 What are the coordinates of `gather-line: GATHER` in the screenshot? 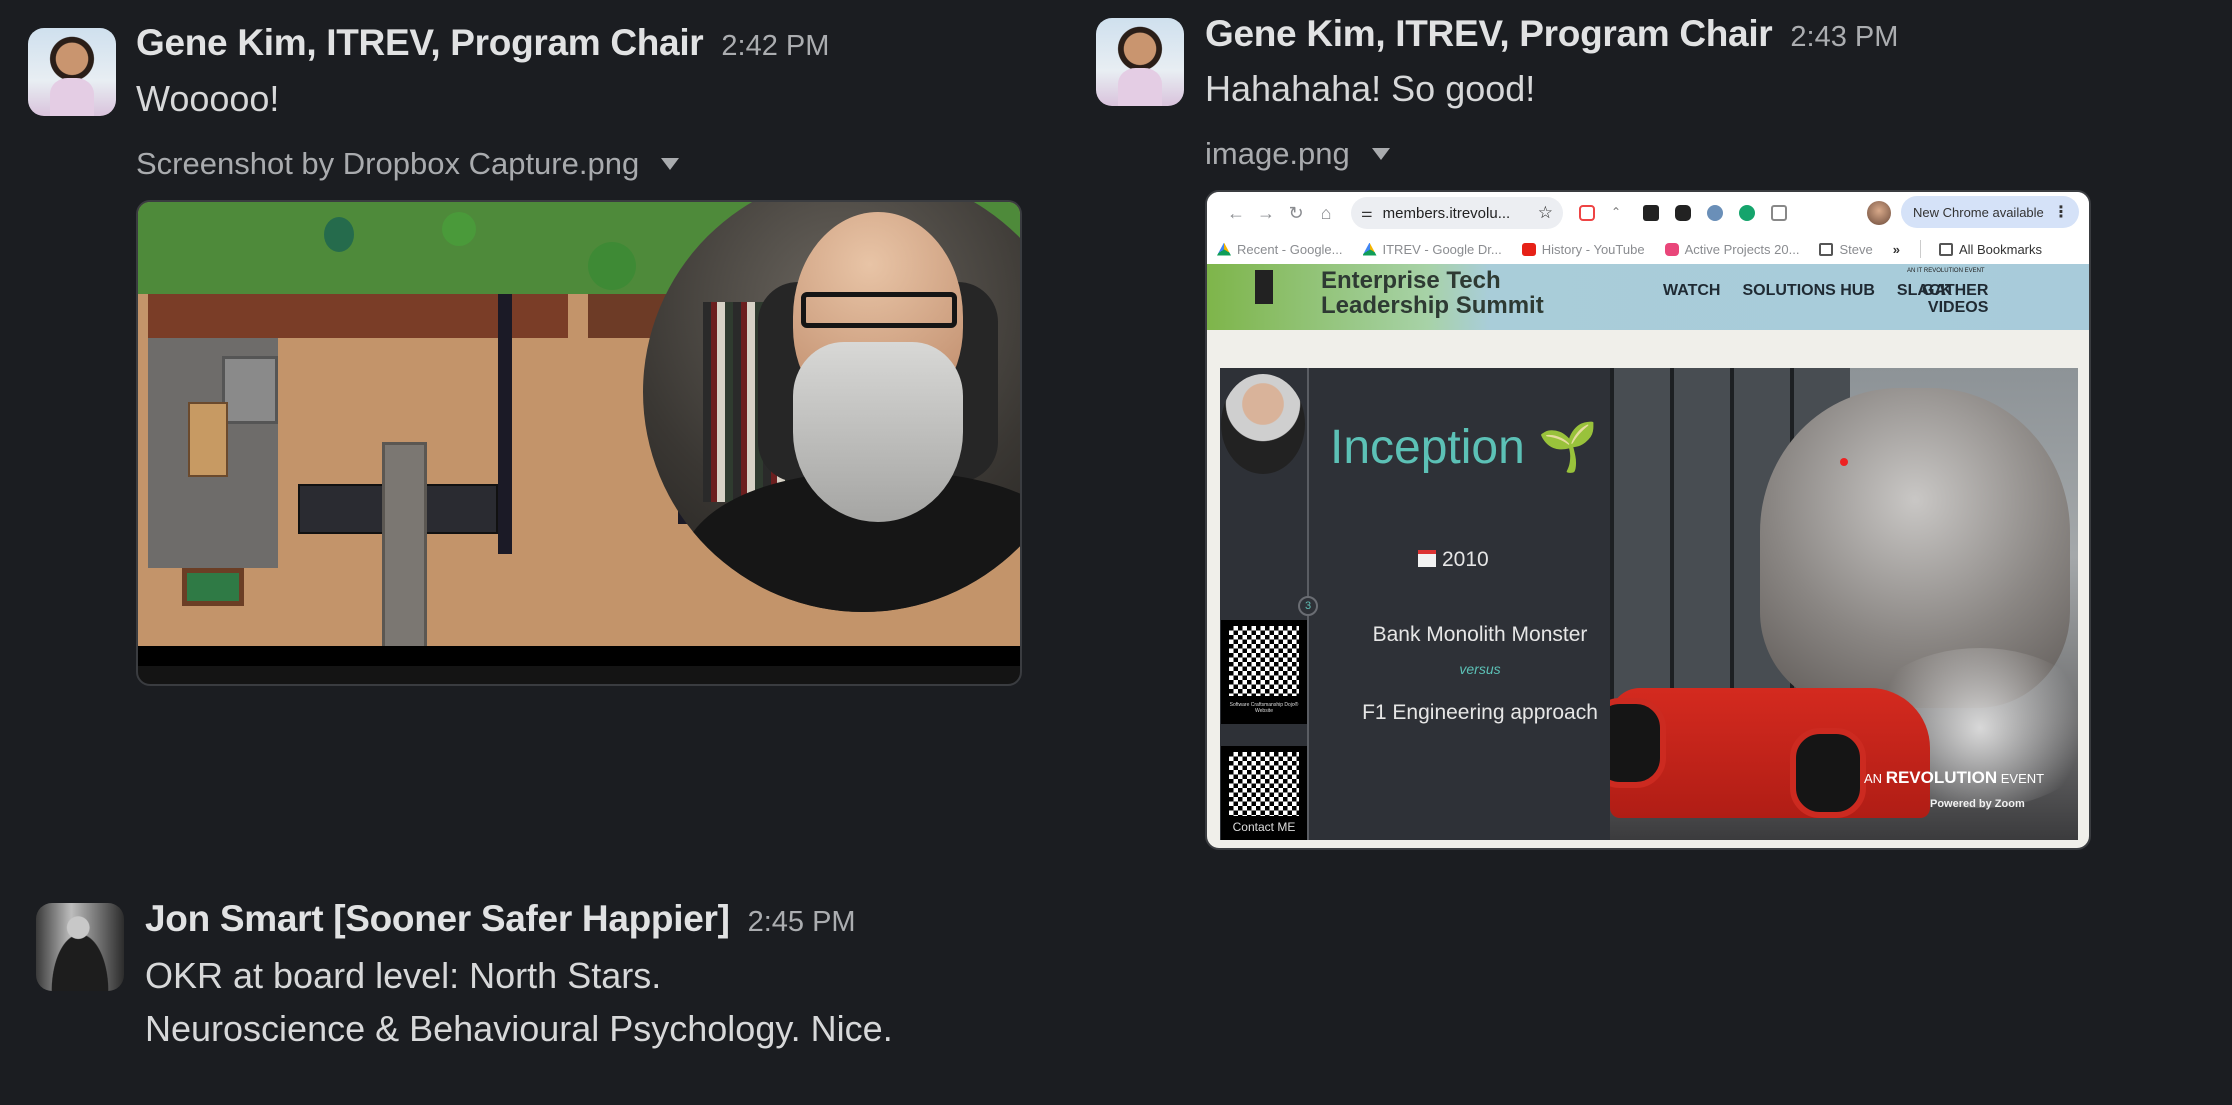 It's located at (1955, 290).